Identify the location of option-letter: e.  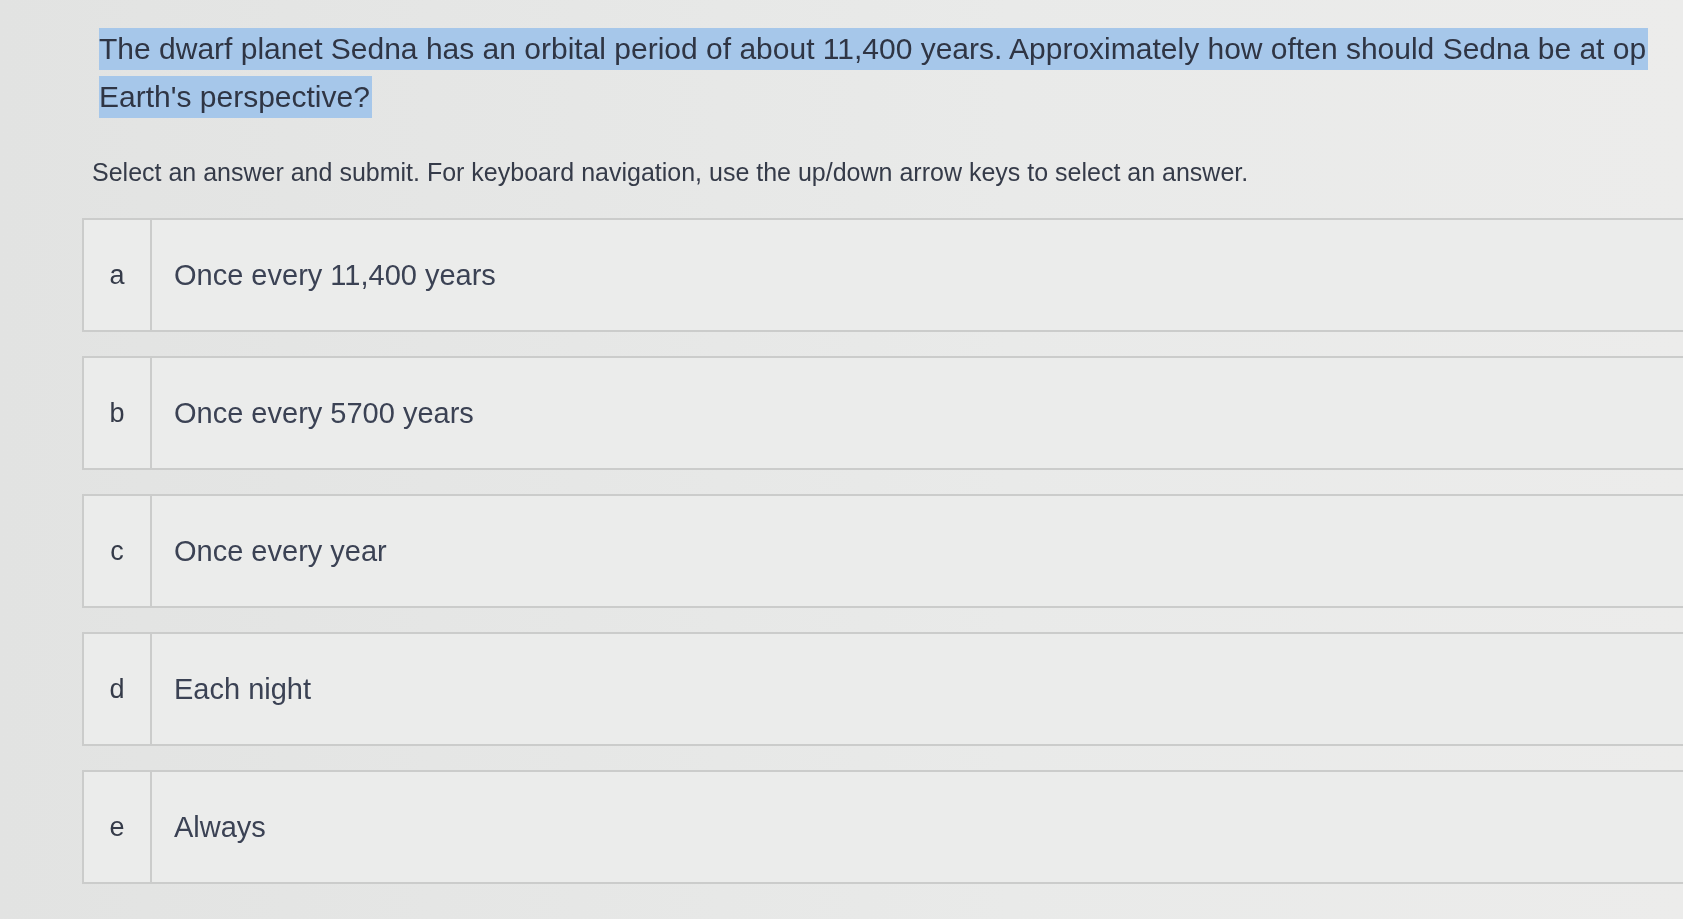
(118, 827).